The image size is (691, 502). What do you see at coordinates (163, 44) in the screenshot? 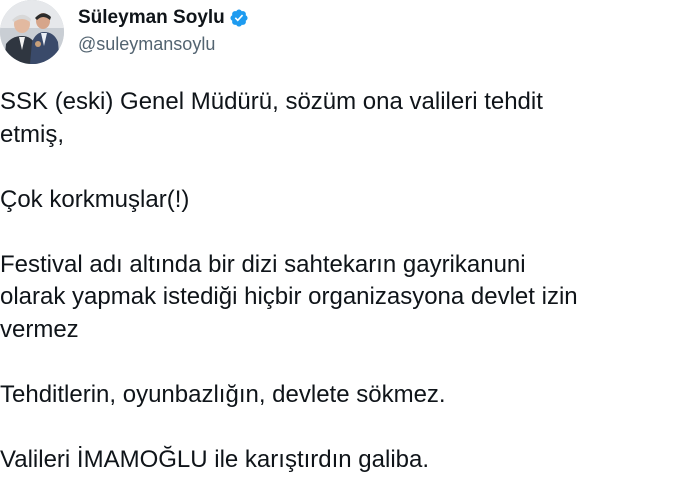
I see `handle: @suleymansoylu` at bounding box center [163, 44].